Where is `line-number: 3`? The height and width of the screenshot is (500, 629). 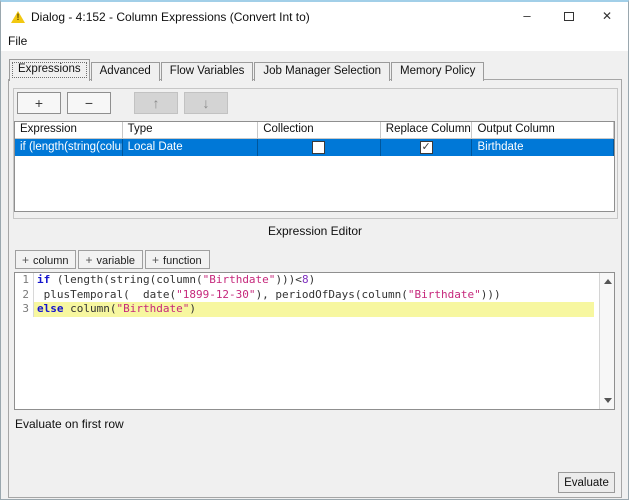 line-number: 3 is located at coordinates (24, 309).